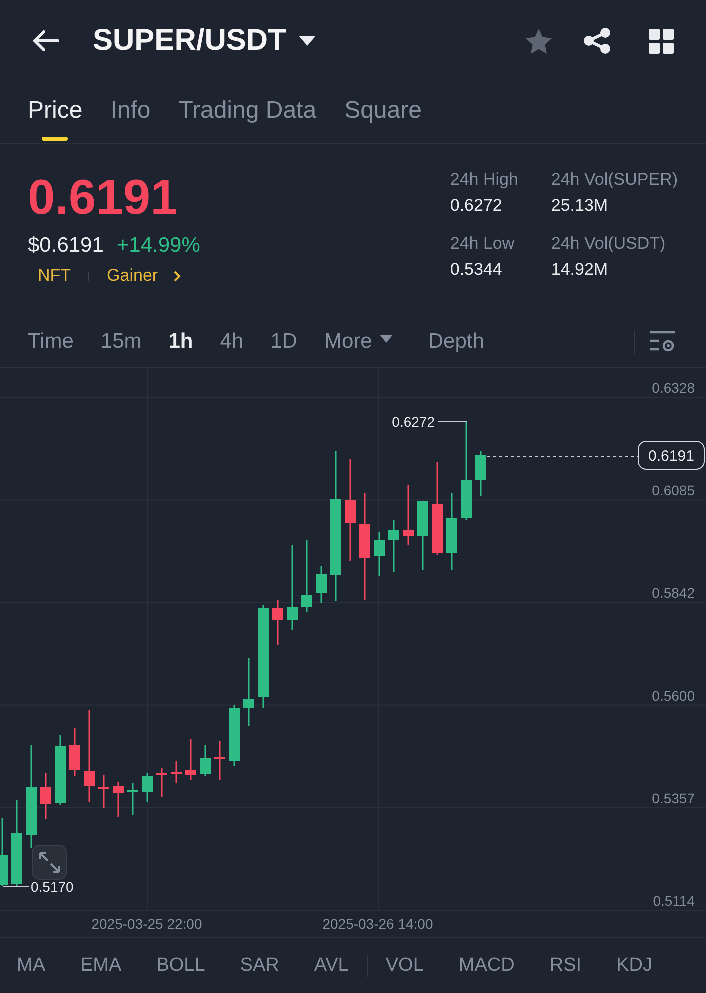 Image resolution: width=706 pixels, height=993 pixels. What do you see at coordinates (189, 41) in the screenshot?
I see `pair-title: SUPER/USDT` at bounding box center [189, 41].